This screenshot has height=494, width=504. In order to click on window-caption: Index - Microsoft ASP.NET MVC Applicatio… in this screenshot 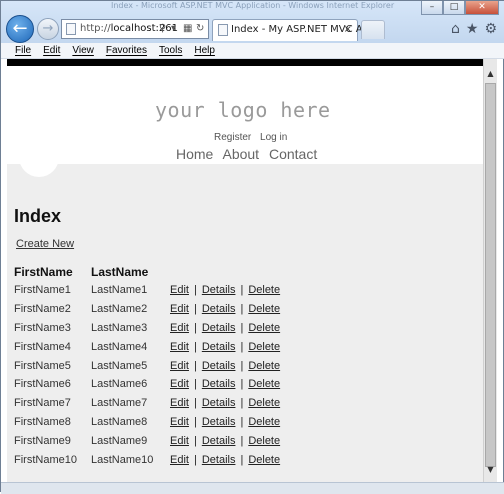, I will do `click(253, 5)`.